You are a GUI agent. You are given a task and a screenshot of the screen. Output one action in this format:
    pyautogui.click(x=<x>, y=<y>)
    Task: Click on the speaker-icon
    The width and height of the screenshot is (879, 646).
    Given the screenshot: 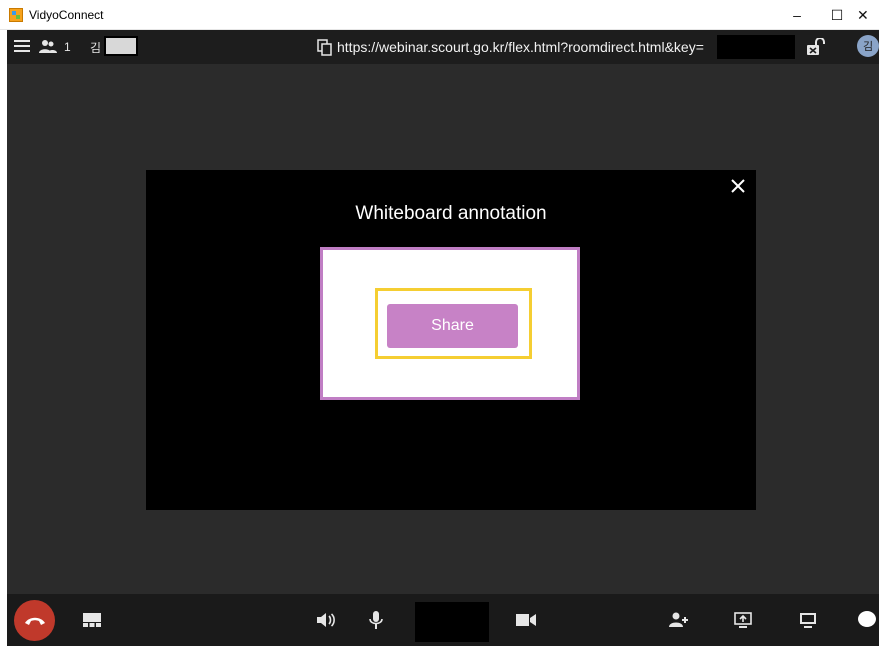 What is the action you would take?
    pyautogui.click(x=326, y=620)
    